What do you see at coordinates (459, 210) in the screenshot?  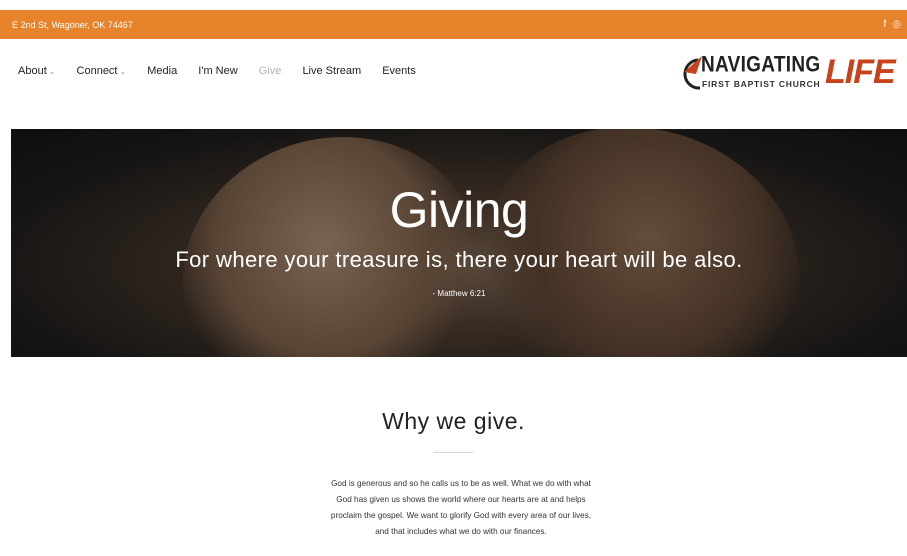 I see `hero-title: Giving` at bounding box center [459, 210].